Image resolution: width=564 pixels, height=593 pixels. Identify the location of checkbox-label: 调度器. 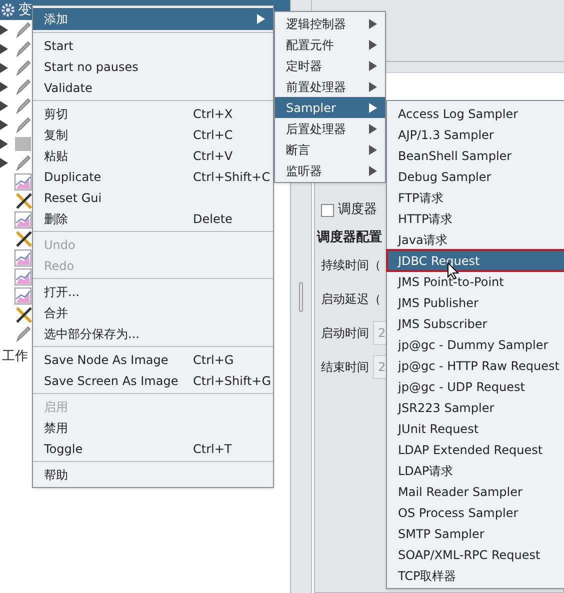
(357, 210).